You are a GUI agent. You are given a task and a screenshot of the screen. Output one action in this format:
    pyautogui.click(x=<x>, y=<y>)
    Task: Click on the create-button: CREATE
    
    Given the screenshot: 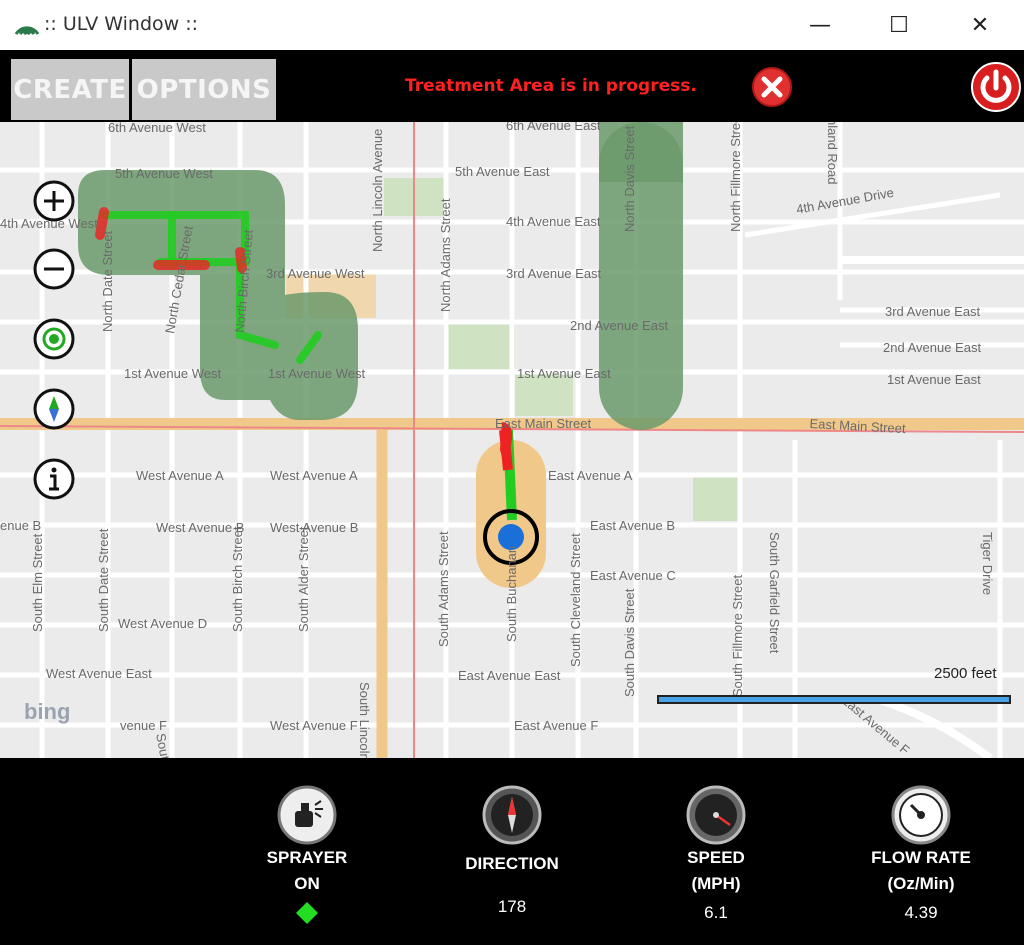 What is the action you would take?
    pyautogui.click(x=70, y=89)
    